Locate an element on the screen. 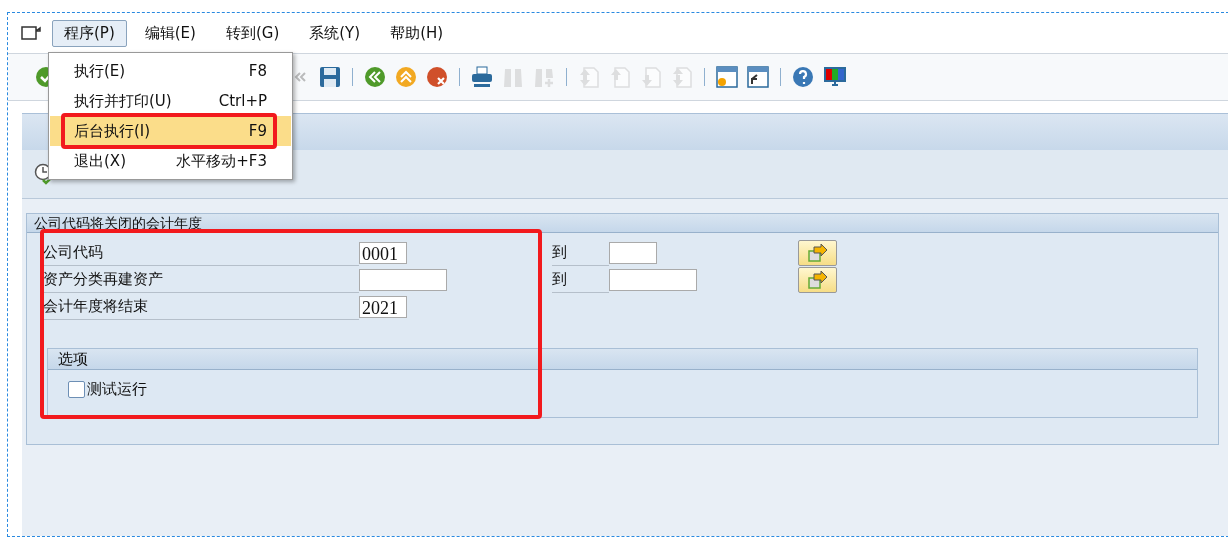 The height and width of the screenshot is (539, 1228). checkbox-label: 测试运行 is located at coordinates (117, 389).